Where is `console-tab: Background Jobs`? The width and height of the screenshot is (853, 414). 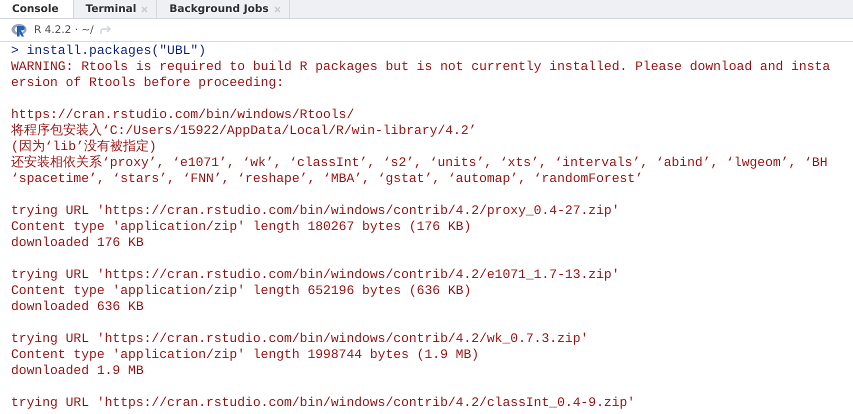
console-tab: Background Jobs is located at coordinates (223, 9).